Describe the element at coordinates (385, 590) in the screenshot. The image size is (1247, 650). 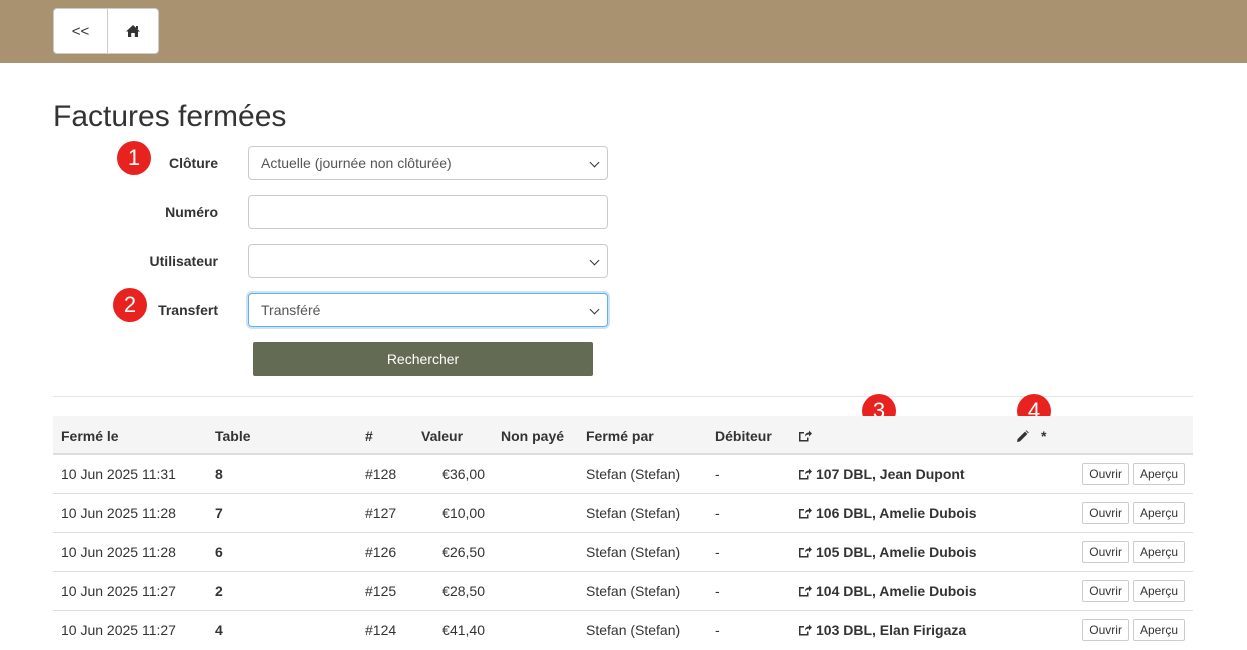
I see `cell-number: #125` at that location.